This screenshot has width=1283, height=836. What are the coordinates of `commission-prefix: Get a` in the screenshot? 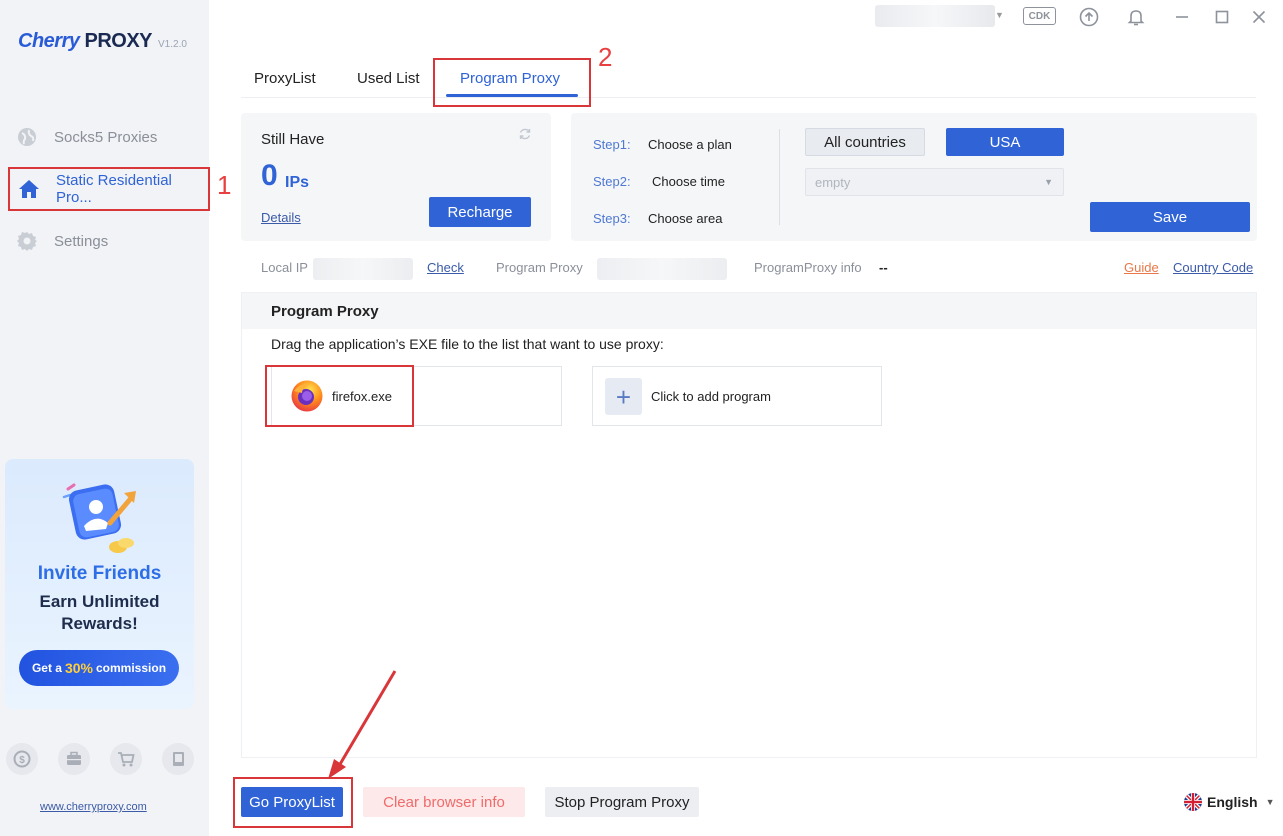 It's located at (46, 668).